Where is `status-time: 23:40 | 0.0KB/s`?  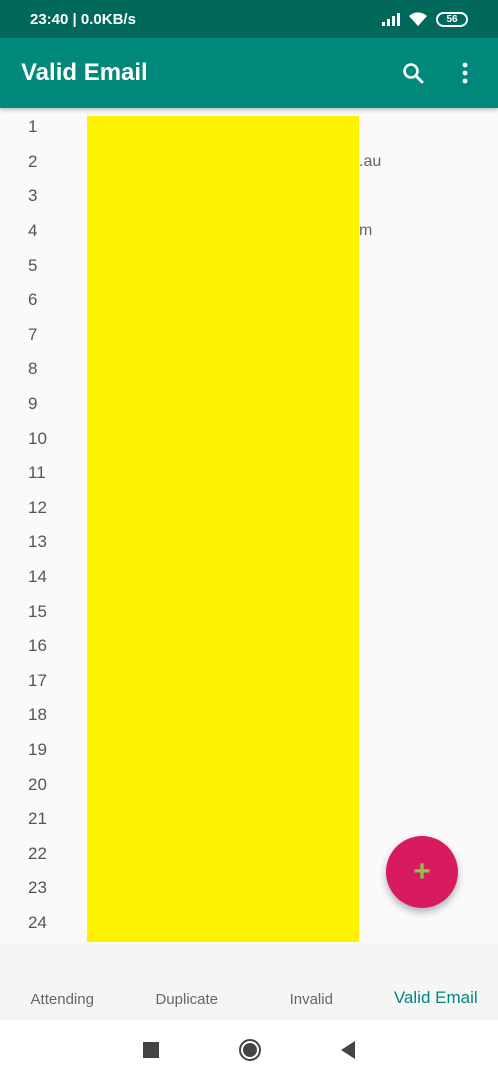
status-time: 23:40 | 0.0KB/s is located at coordinates (83, 19).